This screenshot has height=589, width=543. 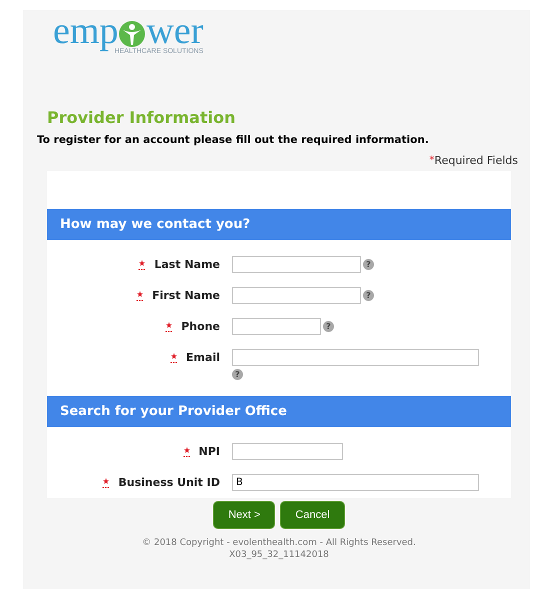 What do you see at coordinates (279, 555) in the screenshot?
I see `footer-text: X03_95_32_11142018` at bounding box center [279, 555].